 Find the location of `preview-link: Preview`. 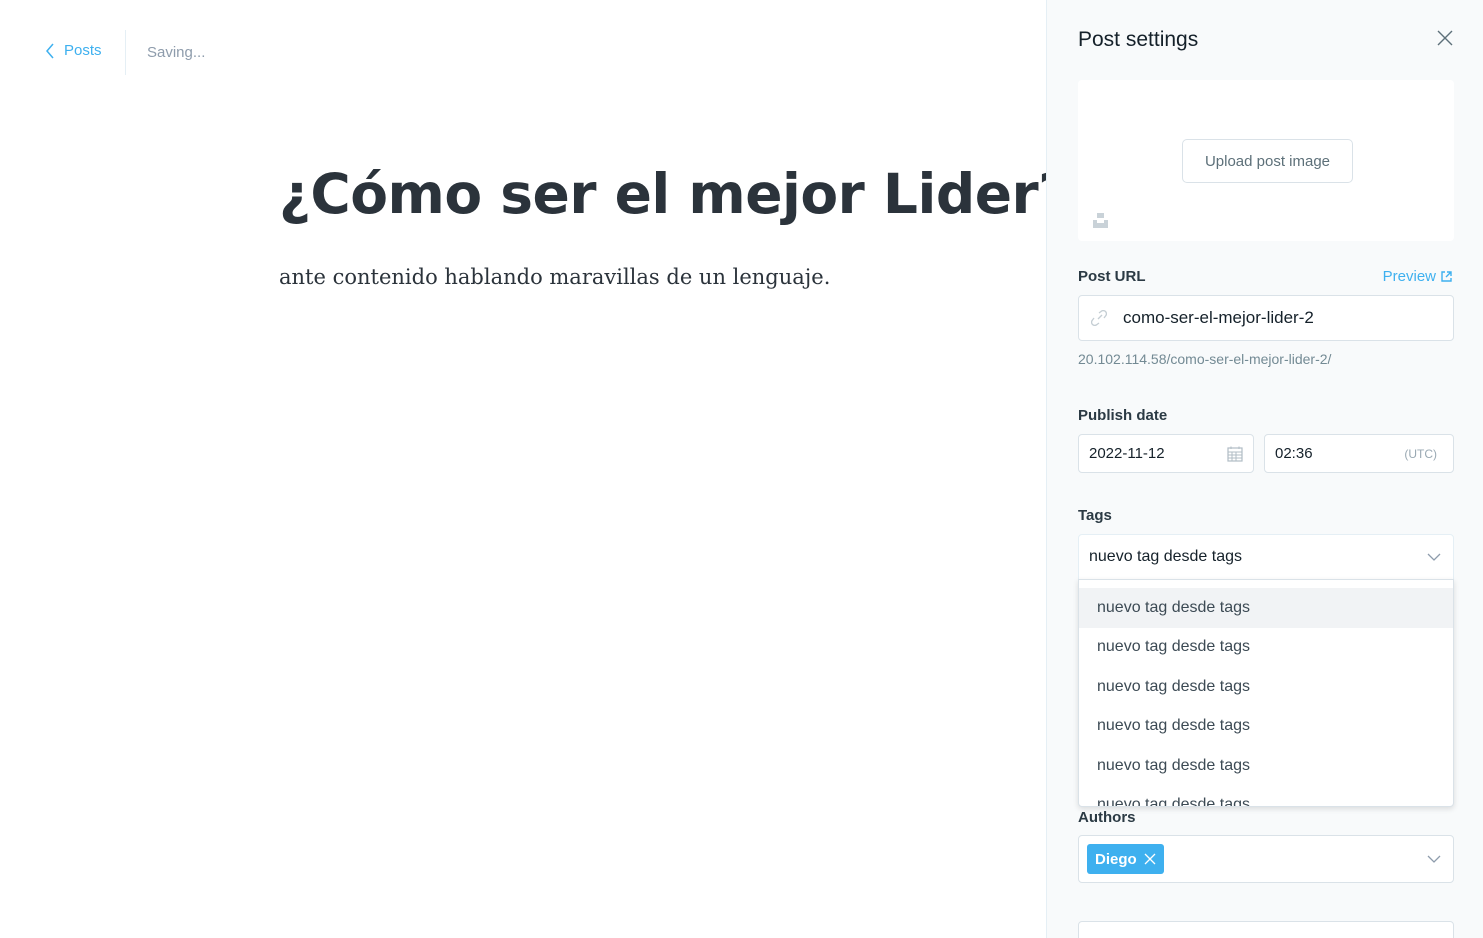

preview-link: Preview is located at coordinates (1417, 276).